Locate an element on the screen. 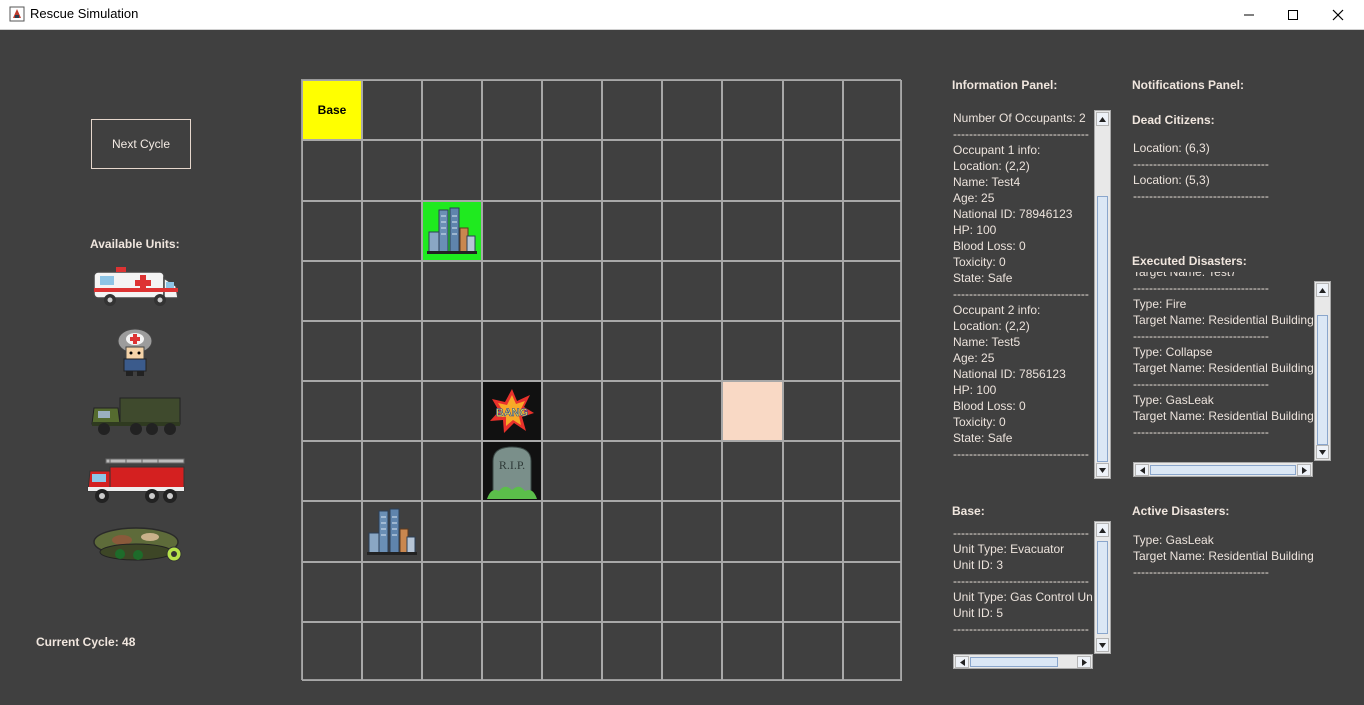 The image size is (1364, 705). minimize-button is located at coordinates (1249, 14).